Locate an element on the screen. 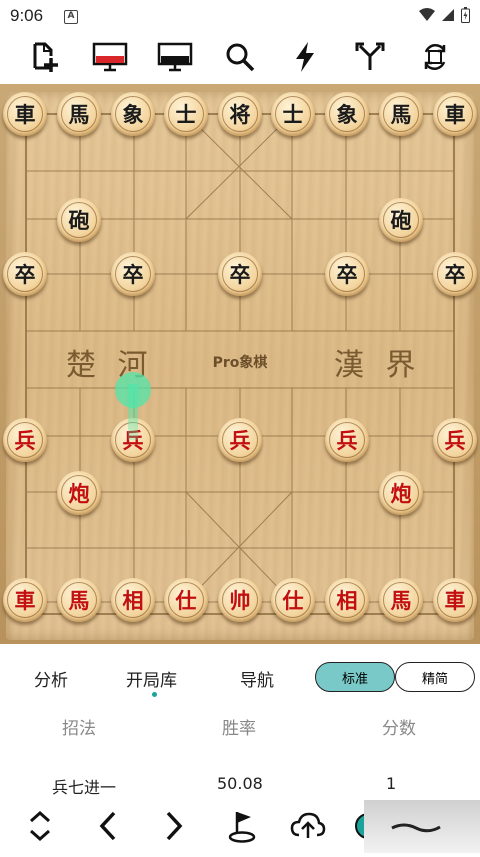  signal-icon is located at coordinates (448, 15).